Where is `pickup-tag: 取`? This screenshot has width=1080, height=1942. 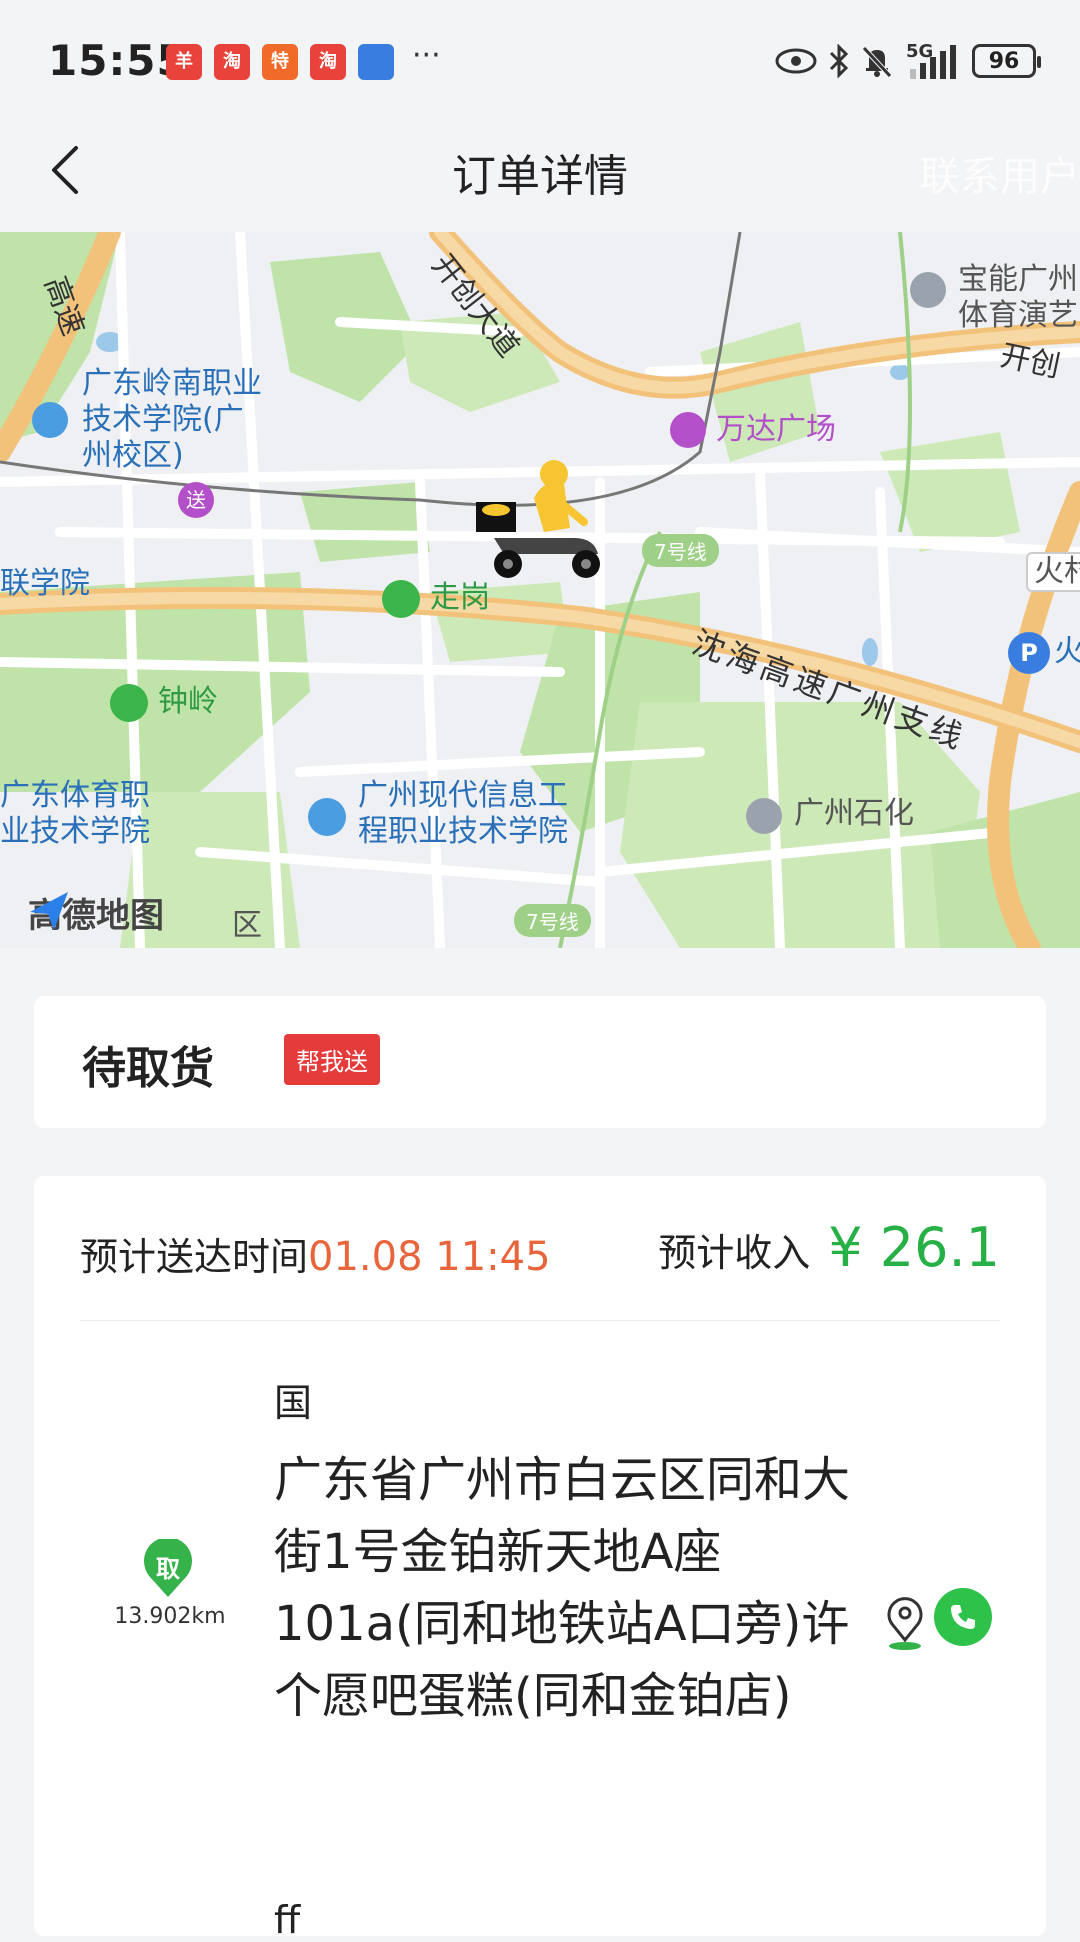
pickup-tag: 取 is located at coordinates (168, 1569).